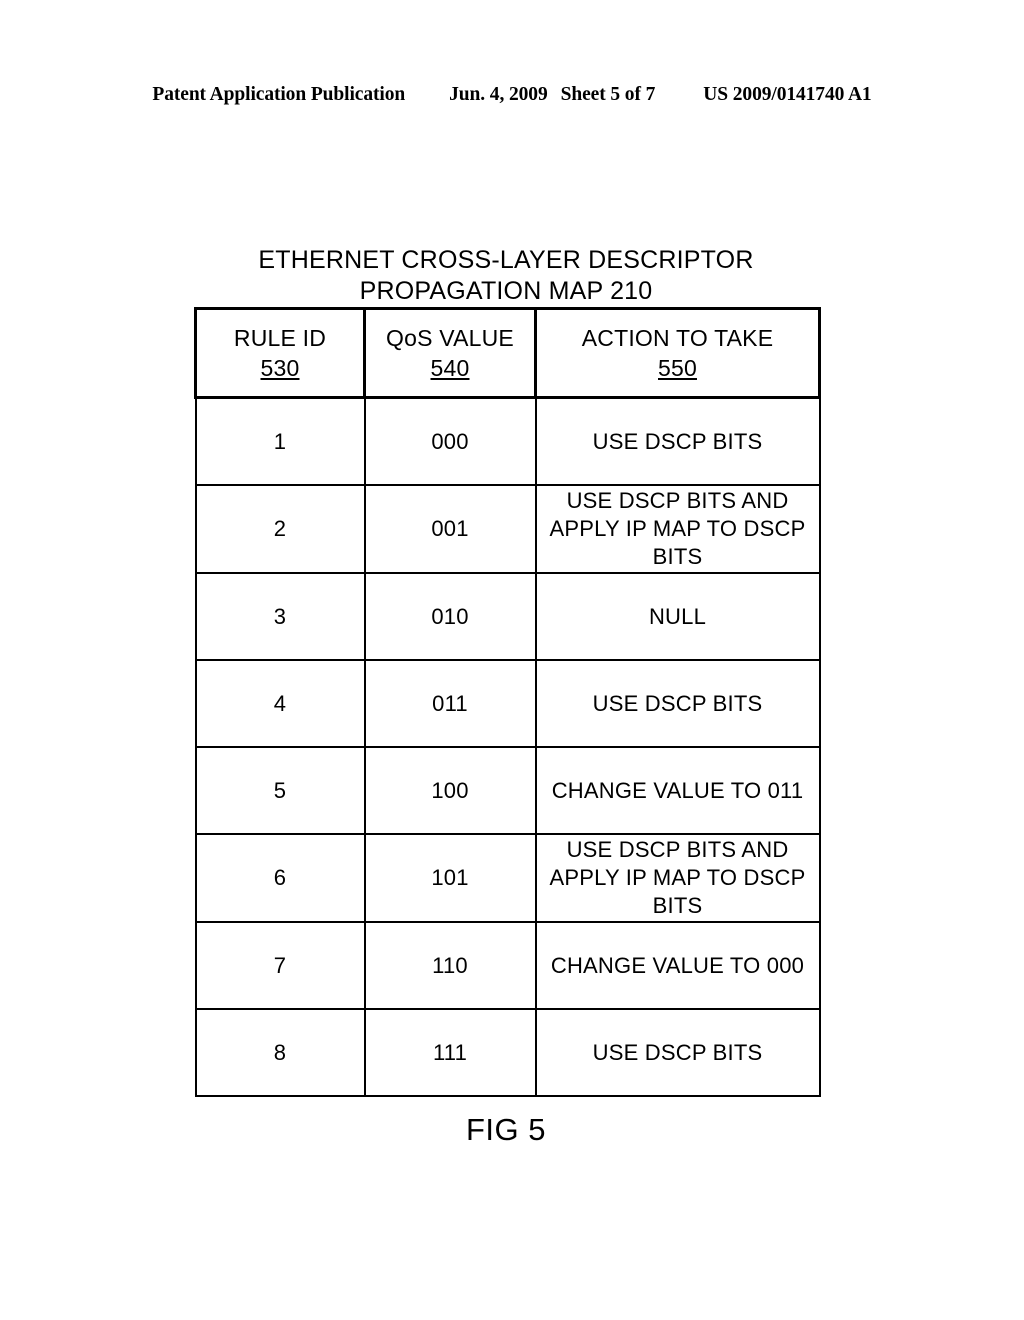 This screenshot has height=1320, width=1024. What do you see at coordinates (280, 616) in the screenshot?
I see `cell-rule-id: 3` at bounding box center [280, 616].